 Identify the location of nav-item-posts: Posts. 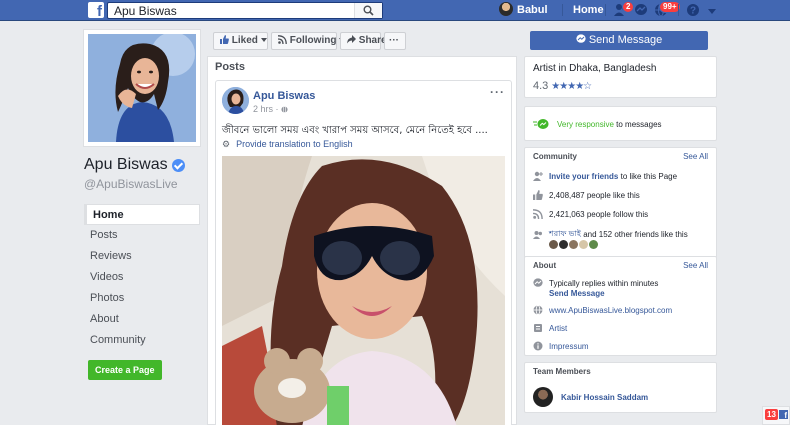
(142, 235).